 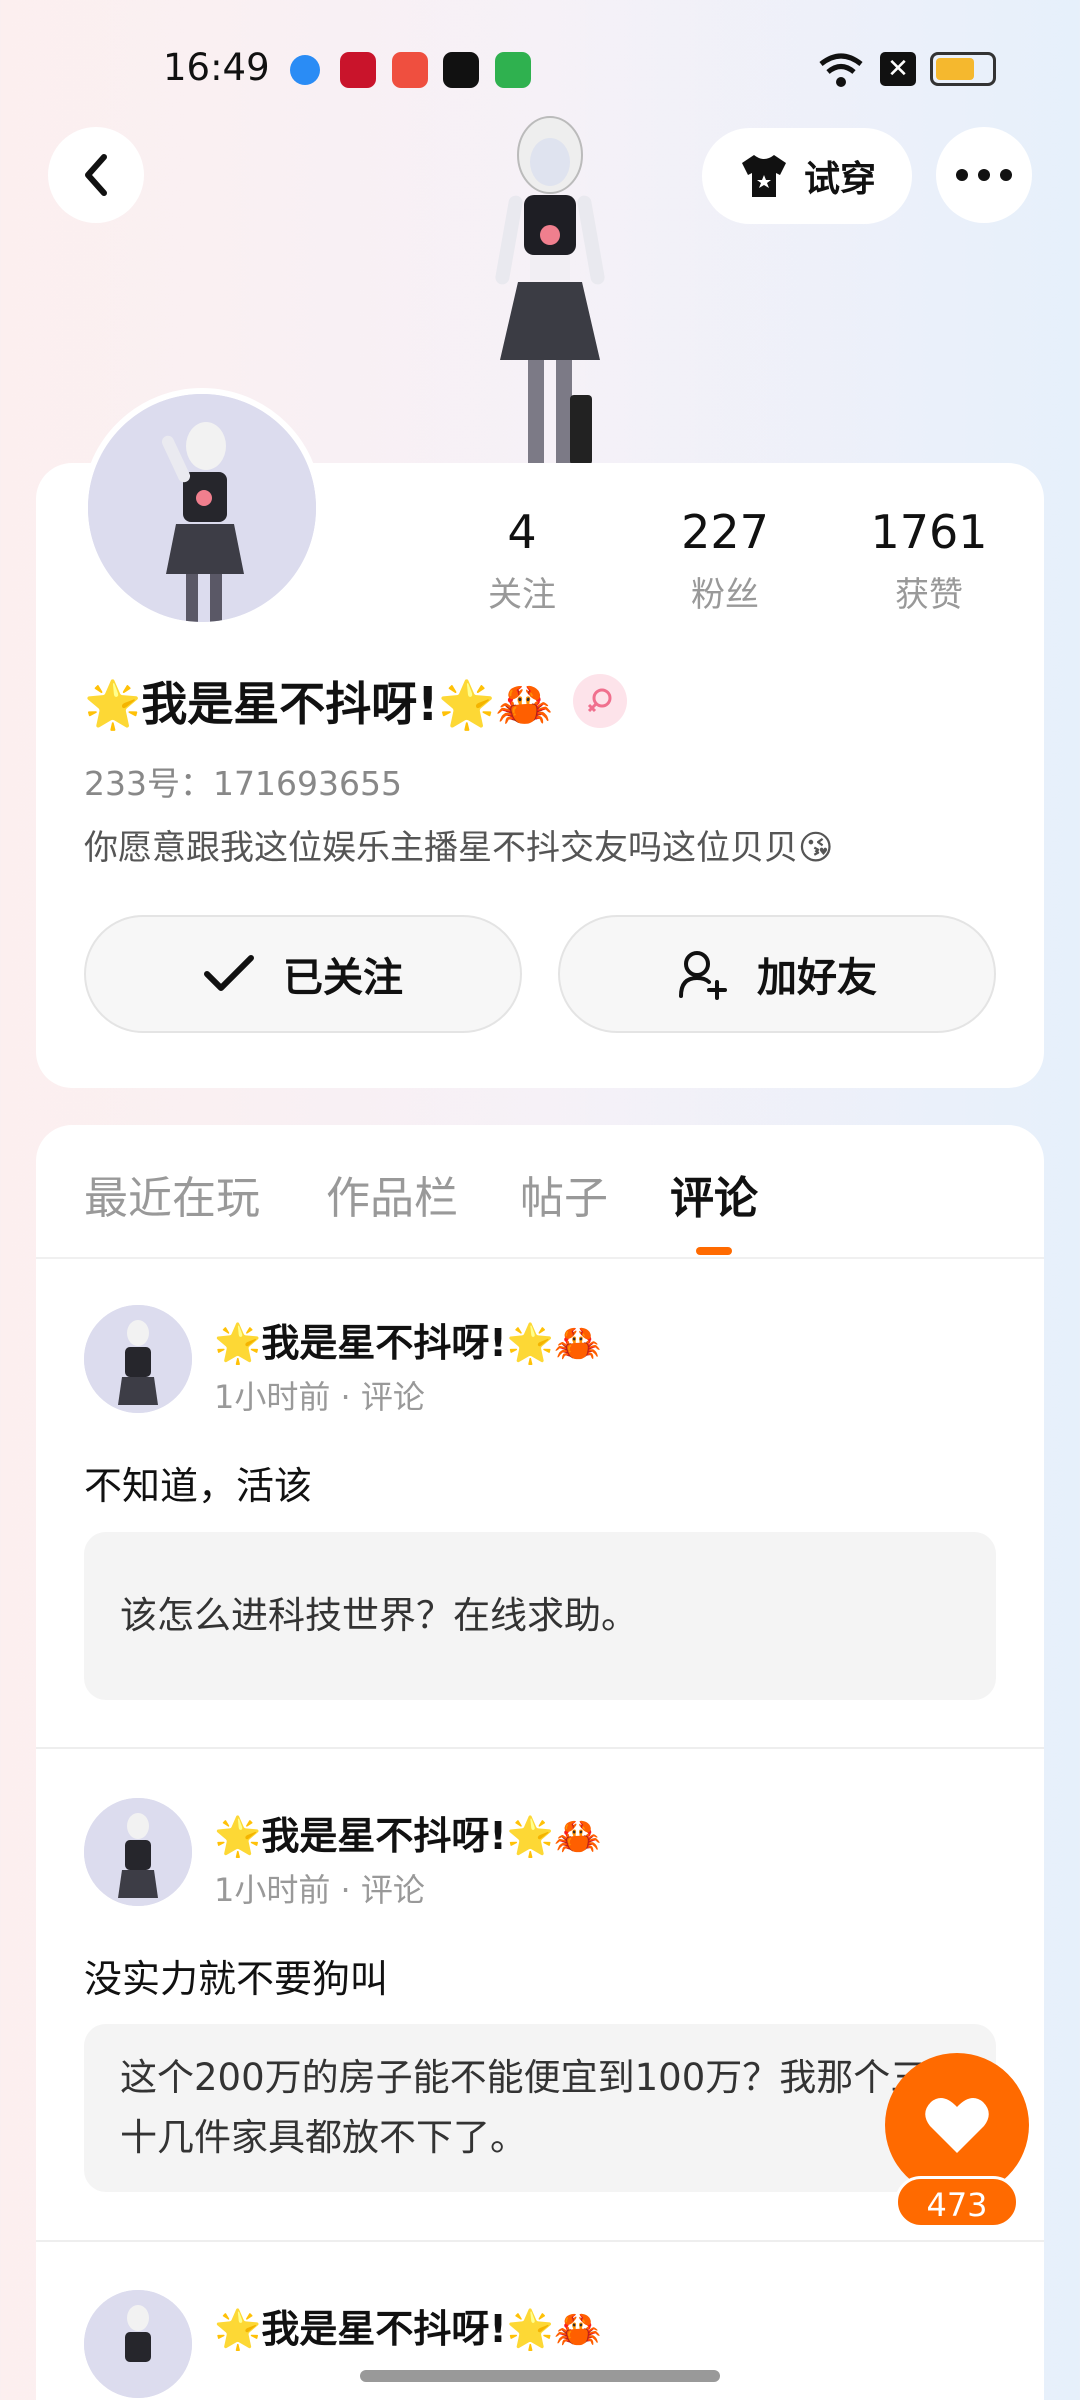 What do you see at coordinates (540, 2376) in the screenshot?
I see `home-indicator` at bounding box center [540, 2376].